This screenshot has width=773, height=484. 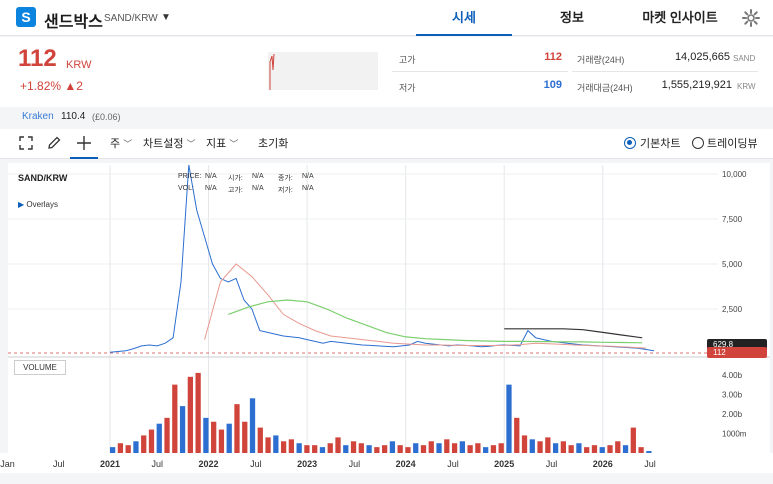 I want to click on time-axis-tick: 2026, so click(x=603, y=464).